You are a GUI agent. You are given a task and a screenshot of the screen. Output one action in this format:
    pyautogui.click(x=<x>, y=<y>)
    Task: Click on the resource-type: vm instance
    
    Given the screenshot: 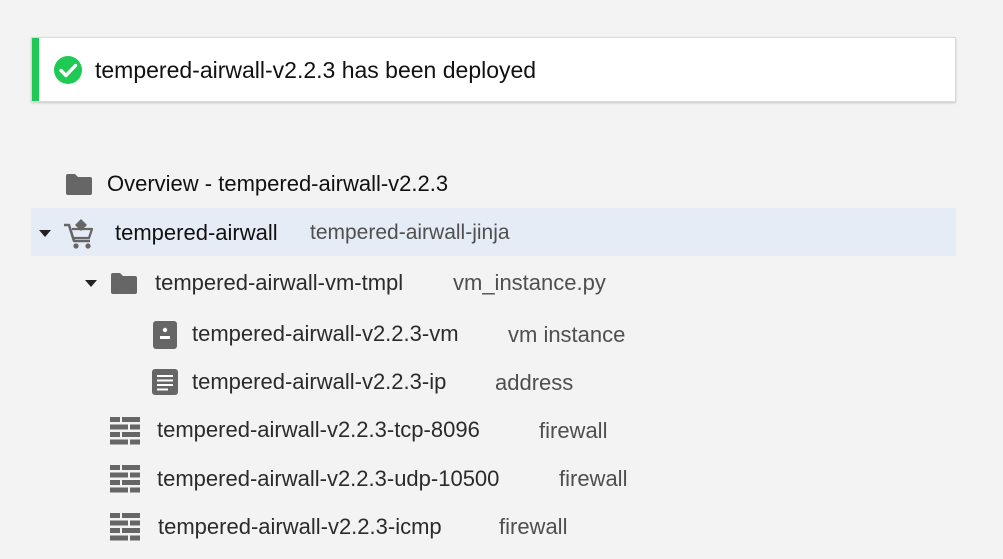 What is the action you would take?
    pyautogui.click(x=567, y=334)
    